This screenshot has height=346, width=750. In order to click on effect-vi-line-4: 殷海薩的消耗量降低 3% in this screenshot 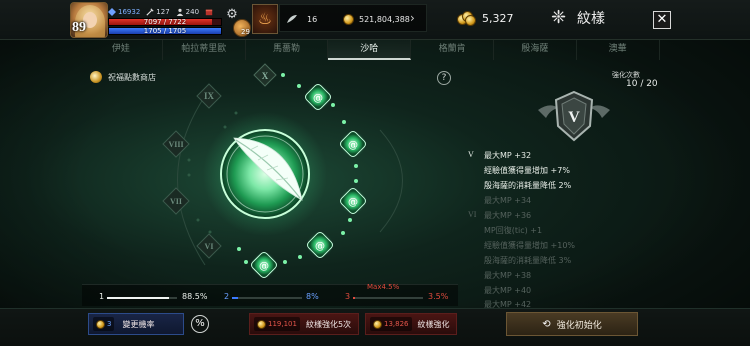, I will do `click(528, 260)`.